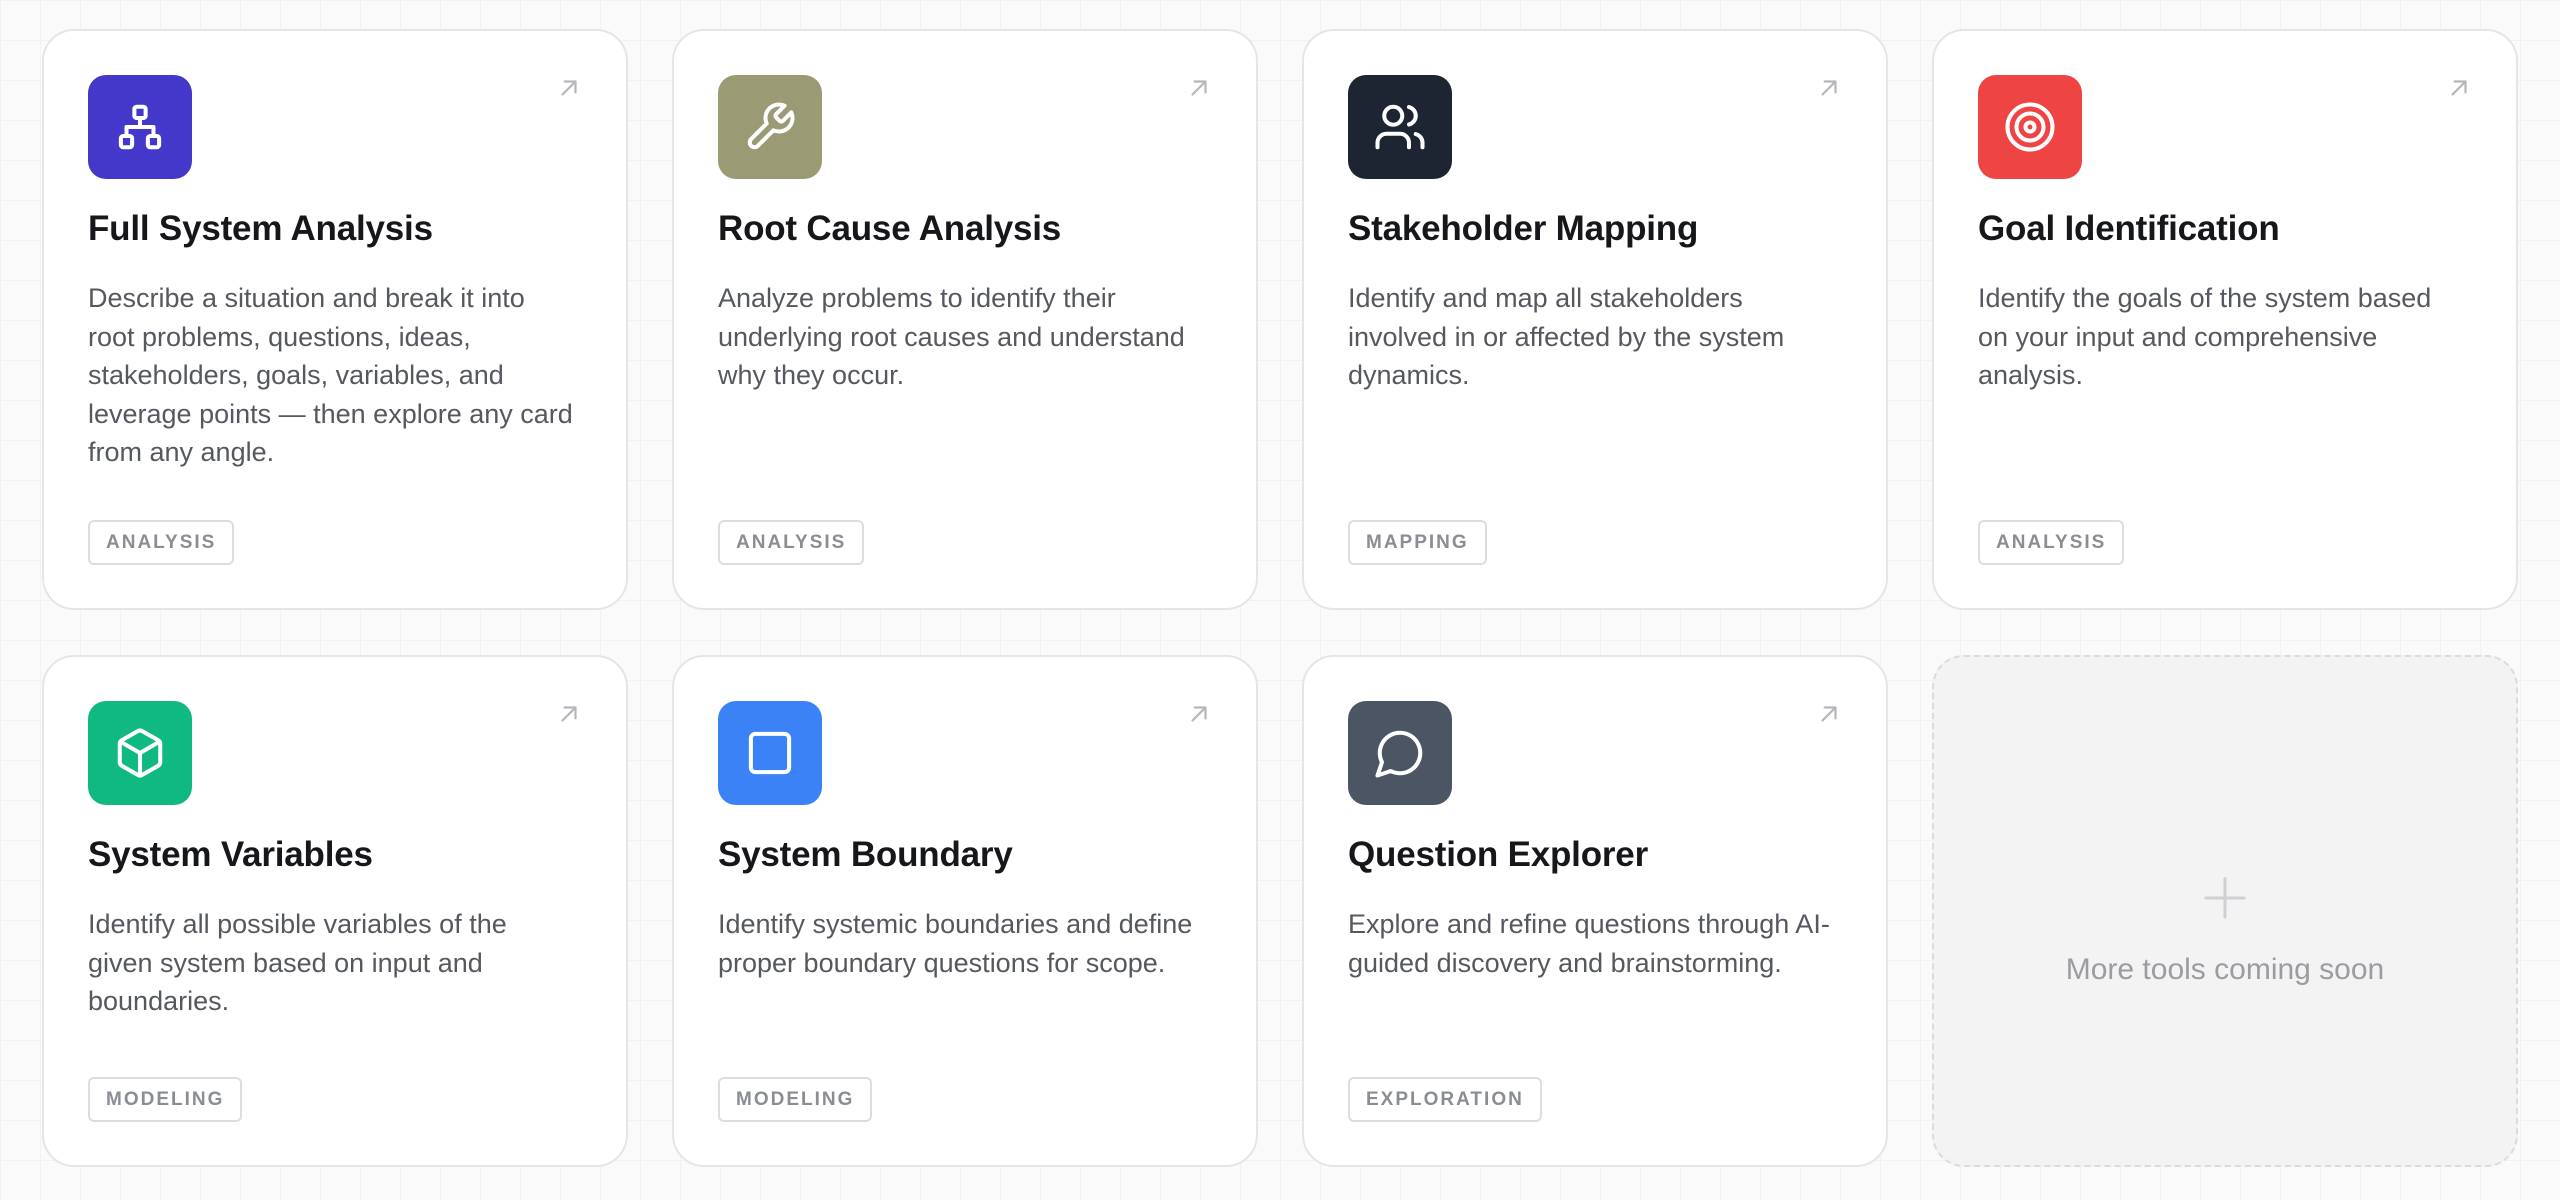  What do you see at coordinates (2030, 127) in the screenshot?
I see `target-icon` at bounding box center [2030, 127].